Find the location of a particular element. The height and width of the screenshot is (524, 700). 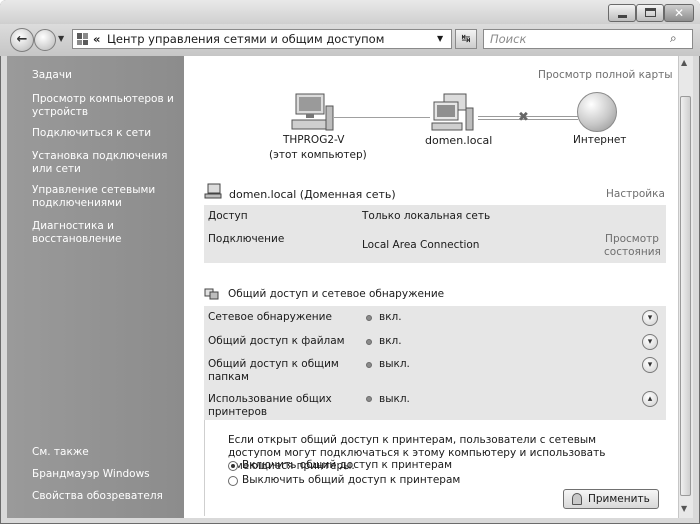

refresh-button: ↹ is located at coordinates (466, 39).